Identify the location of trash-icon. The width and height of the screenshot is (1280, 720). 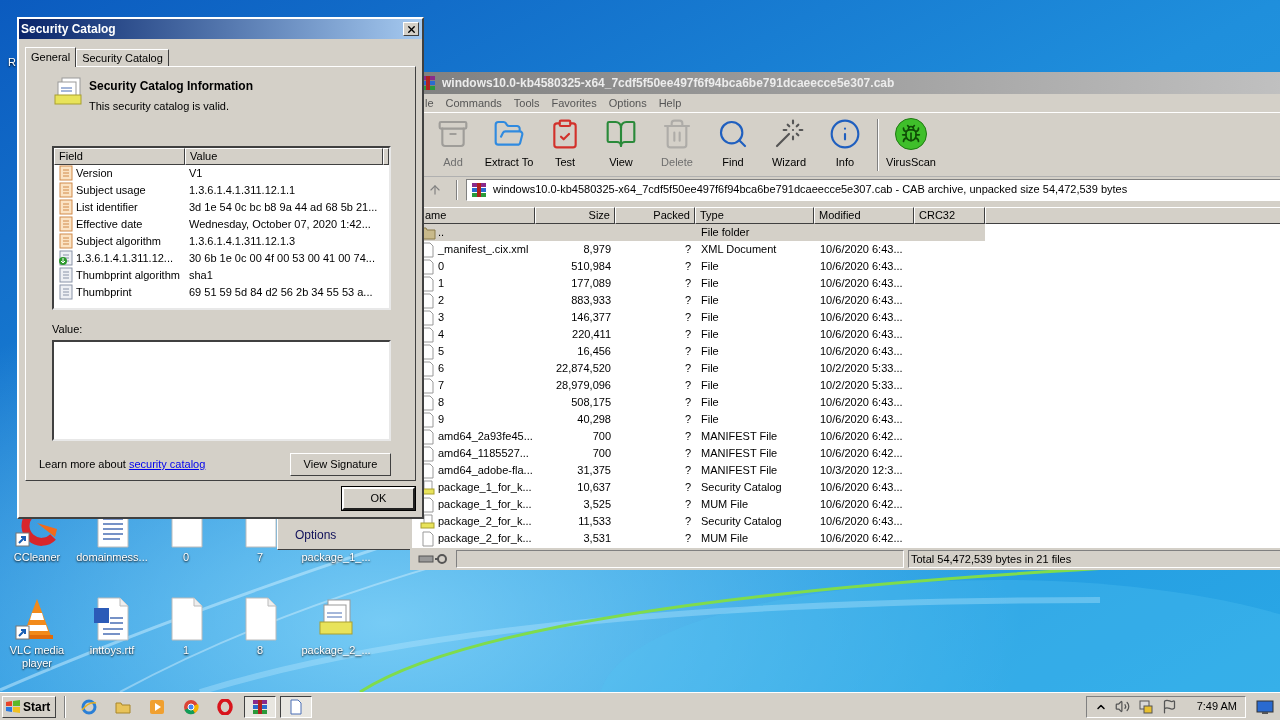
(677, 134).